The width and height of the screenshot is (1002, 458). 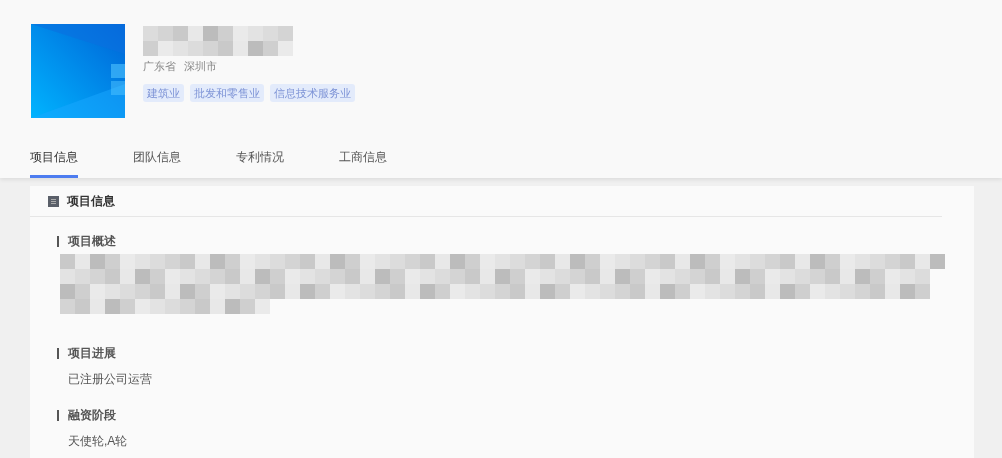 What do you see at coordinates (159, 66) in the screenshot?
I see `location-text: 广东省` at bounding box center [159, 66].